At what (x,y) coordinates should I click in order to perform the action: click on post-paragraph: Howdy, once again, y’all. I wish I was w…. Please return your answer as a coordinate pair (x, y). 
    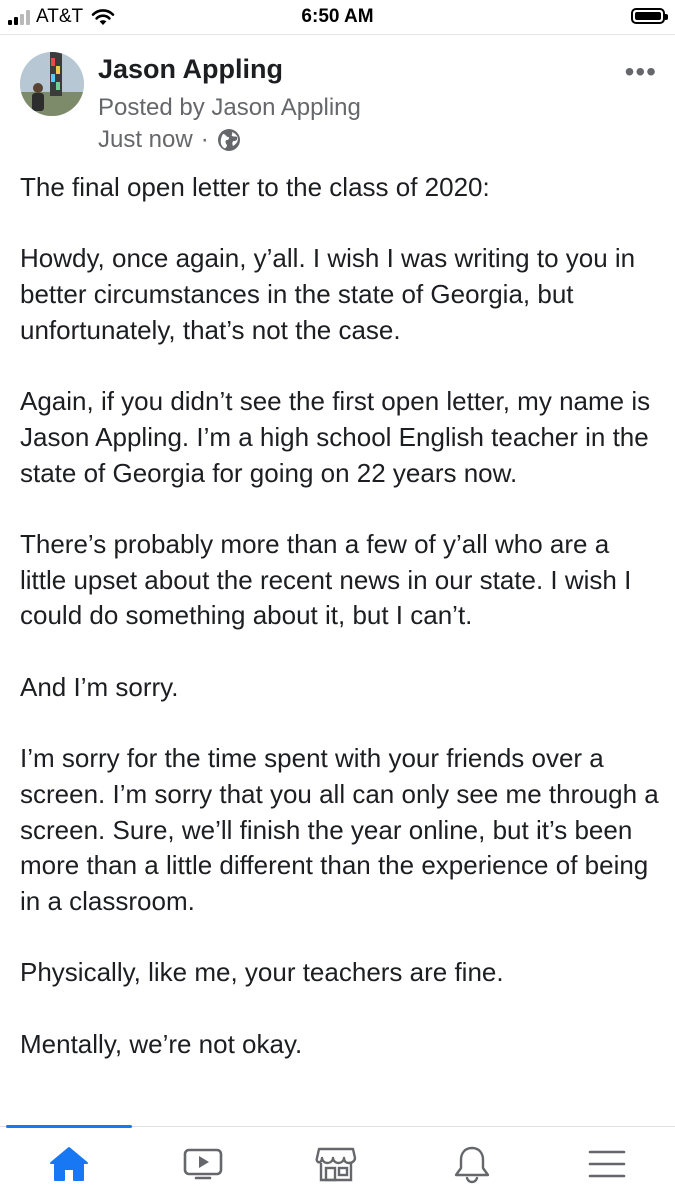
    Looking at the image, I should click on (328, 294).